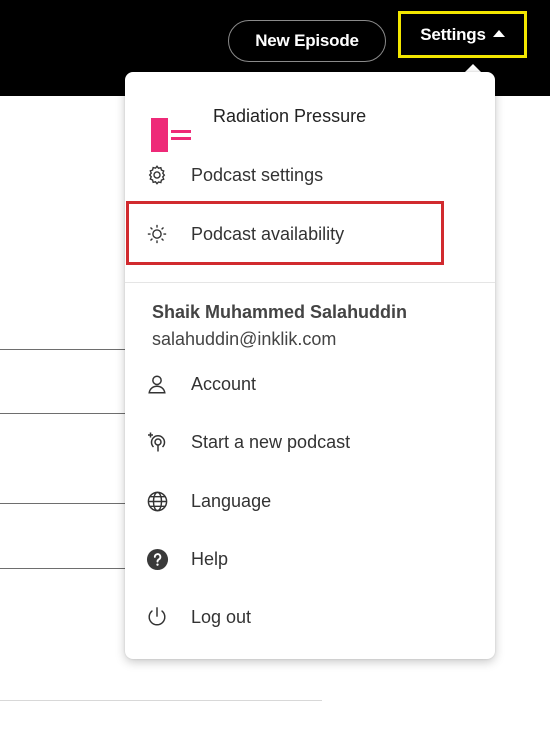  I want to click on podcast-settings-label: Podcast settings, so click(257, 174).